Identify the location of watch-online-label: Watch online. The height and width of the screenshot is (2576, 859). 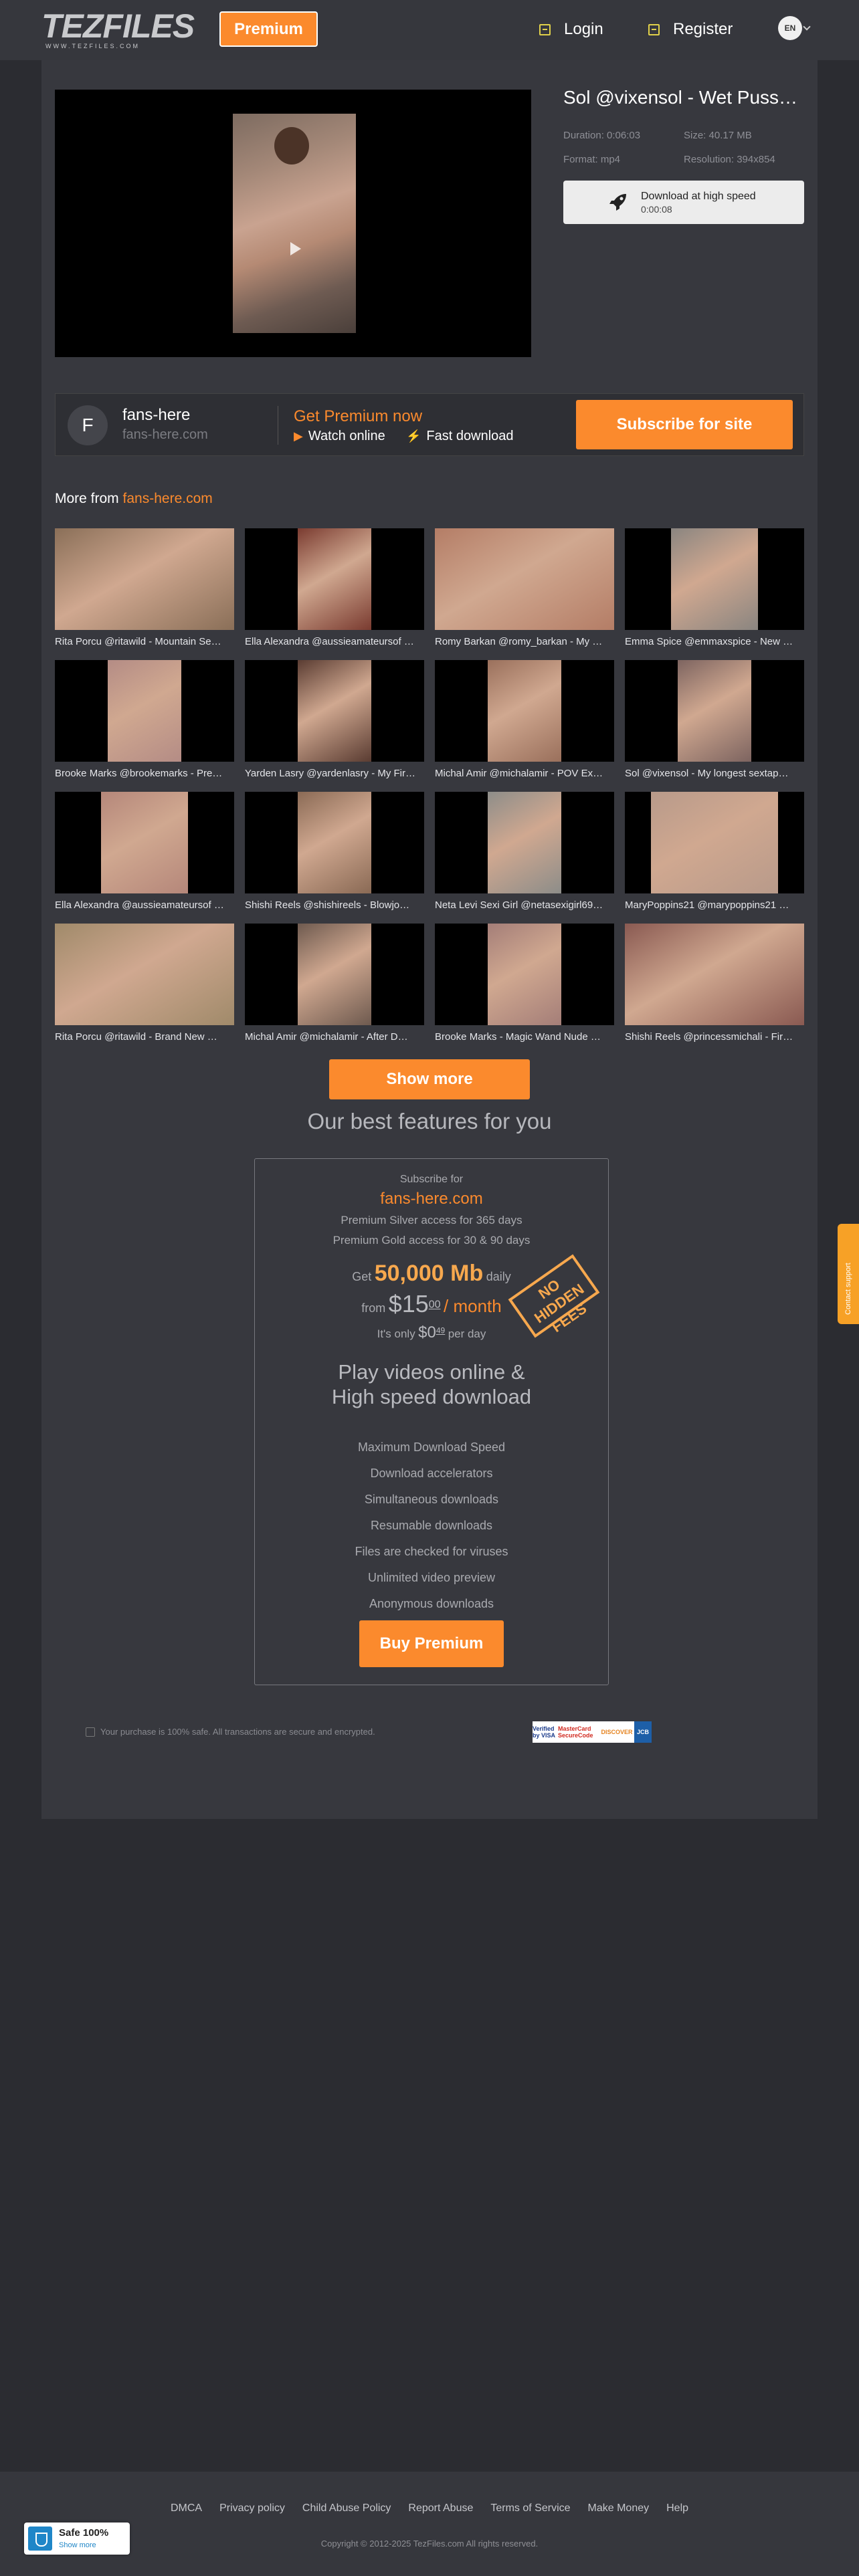
(346, 436).